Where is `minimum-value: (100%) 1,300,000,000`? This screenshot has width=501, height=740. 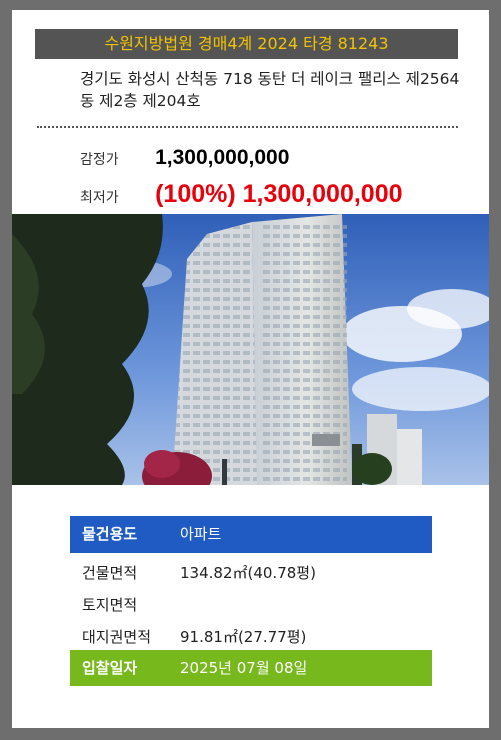
minimum-value: (100%) 1,300,000,000 is located at coordinates (279, 194).